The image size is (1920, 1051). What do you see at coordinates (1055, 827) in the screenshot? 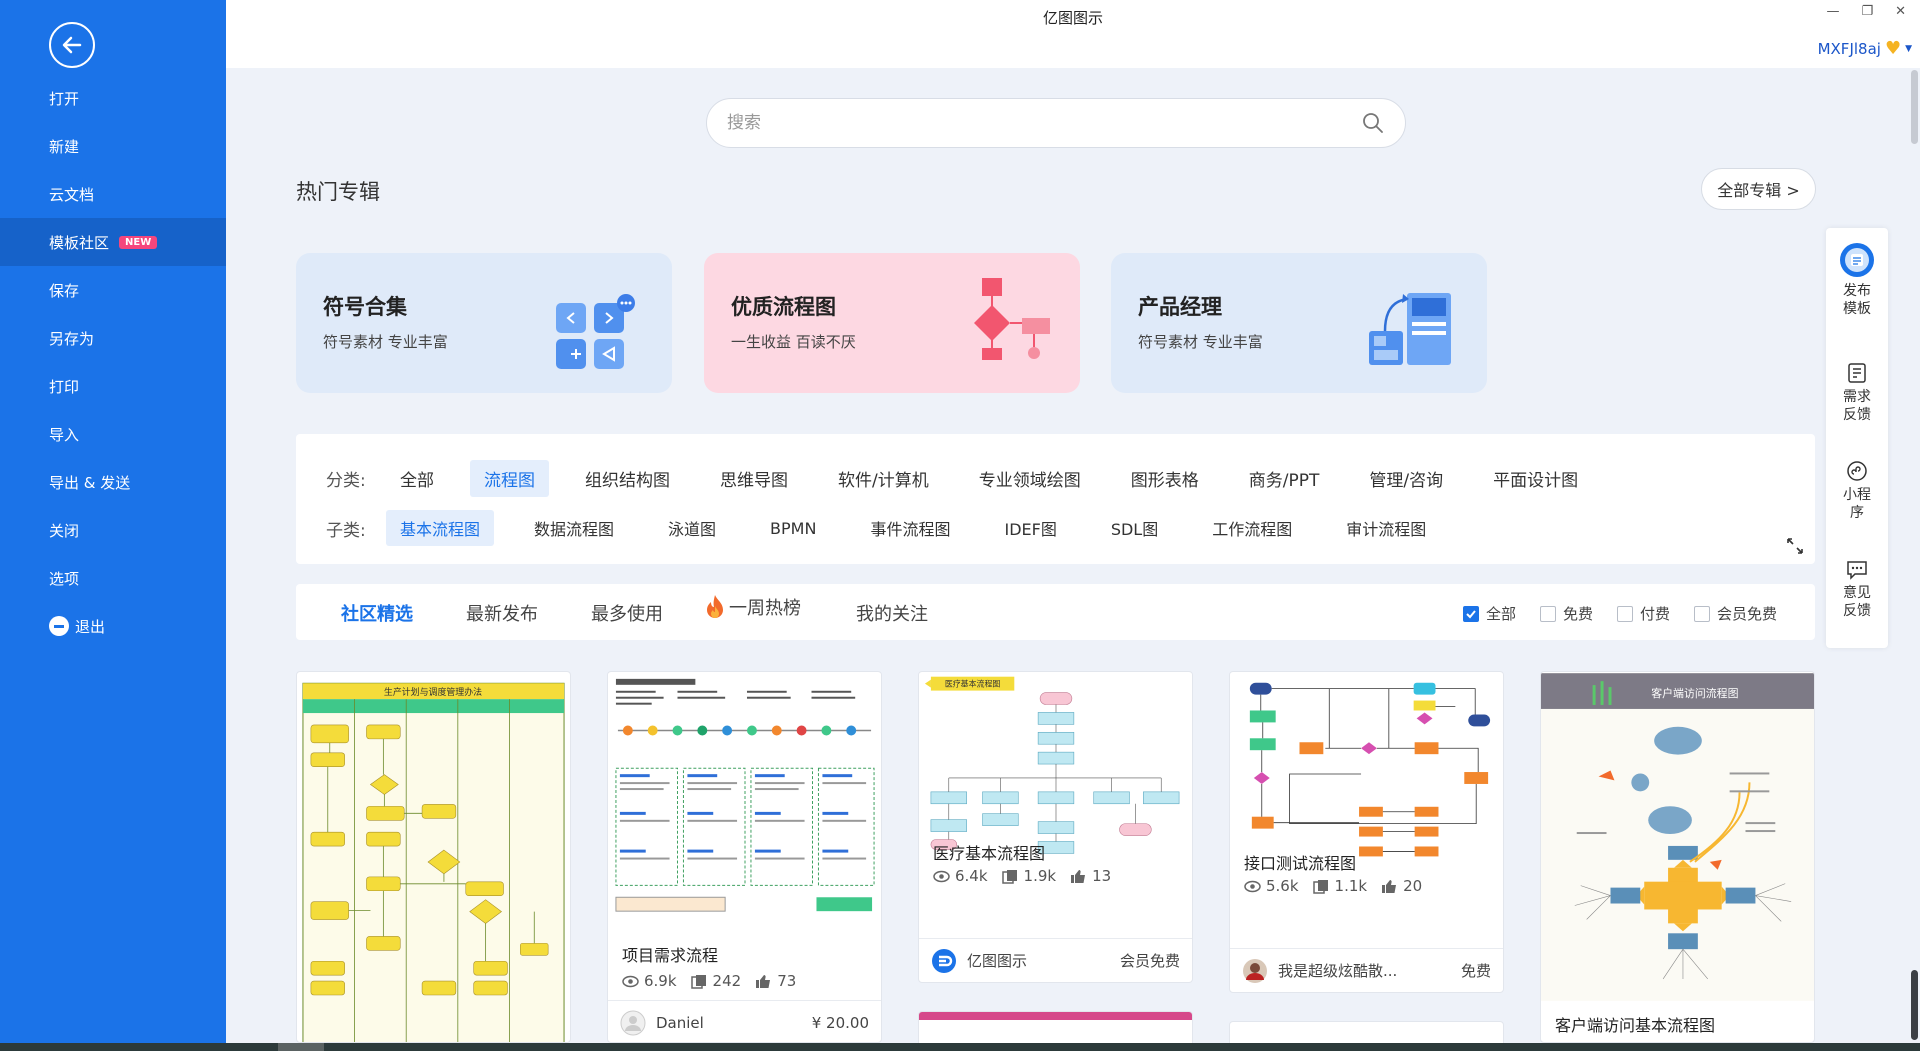
I see `template-card: 医疗基本流程图 医疗基本流程图 6.4k 1.9k 13 亿图图示 会员免费` at bounding box center [1055, 827].